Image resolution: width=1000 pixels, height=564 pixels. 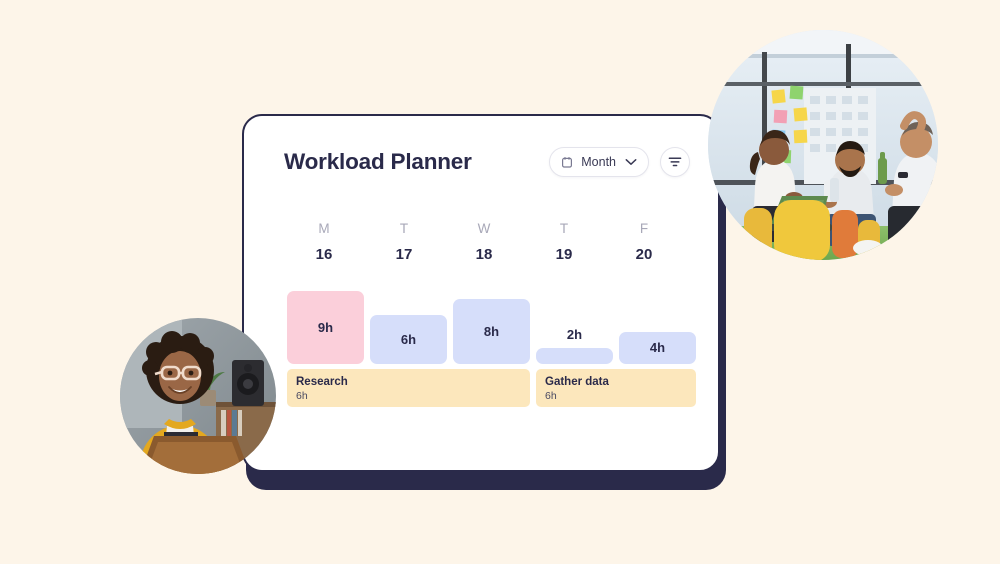 I want to click on day-header: M 16, so click(x=324, y=242).